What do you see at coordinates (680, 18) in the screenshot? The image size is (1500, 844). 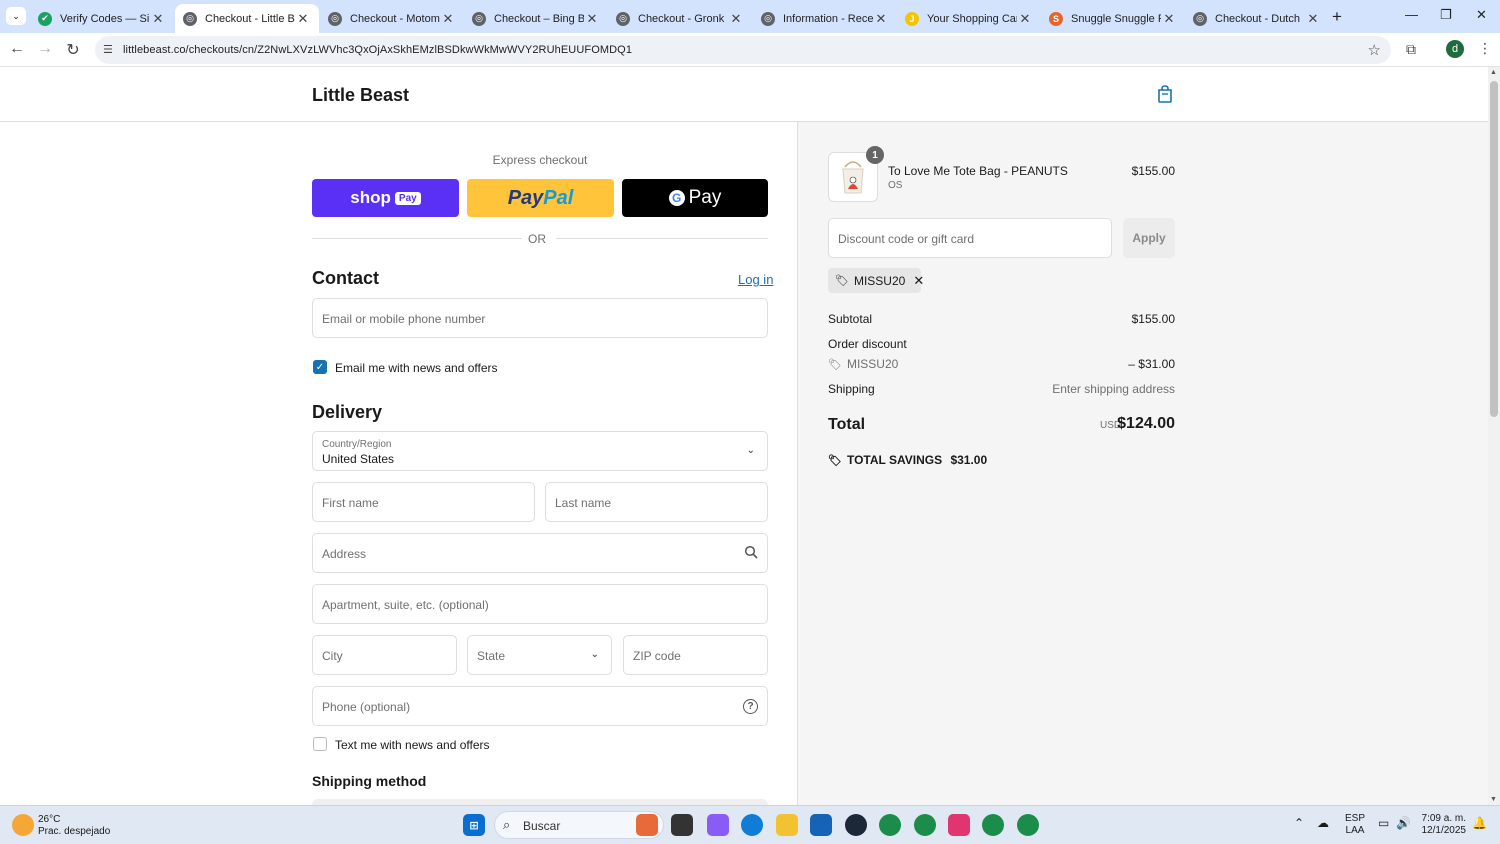 I see `browser-tab: ◎ Checkout - Gronk Fit✕` at bounding box center [680, 18].